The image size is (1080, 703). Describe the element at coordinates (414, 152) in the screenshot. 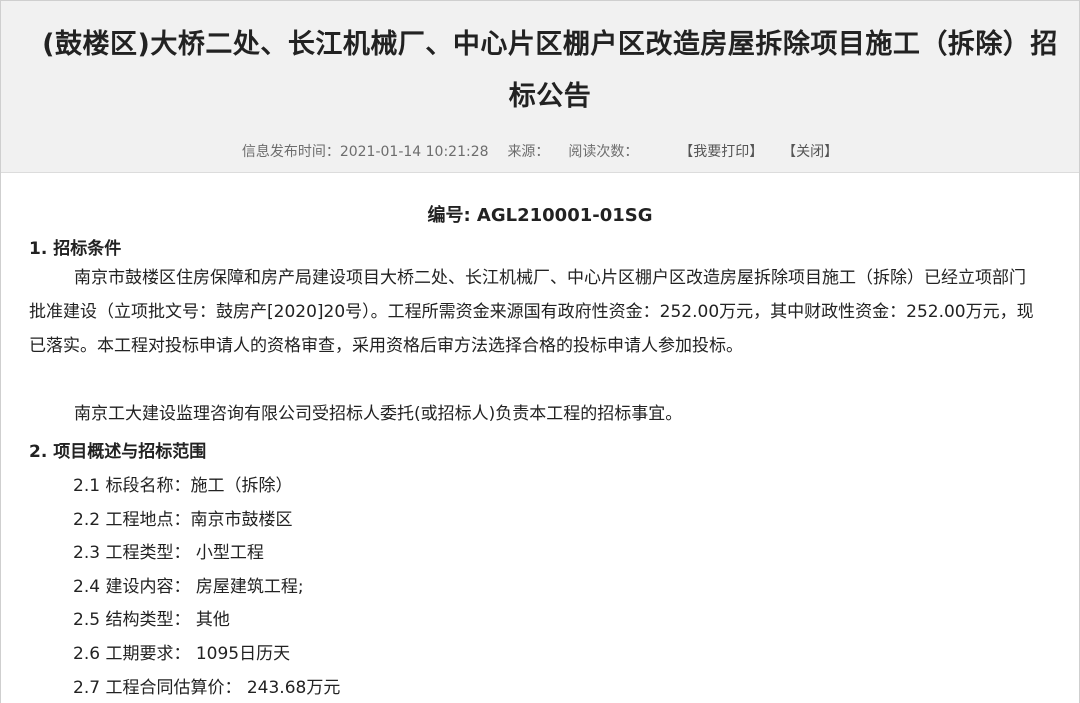

I see `publish-time: 2021-01-14 10:21:28` at that location.